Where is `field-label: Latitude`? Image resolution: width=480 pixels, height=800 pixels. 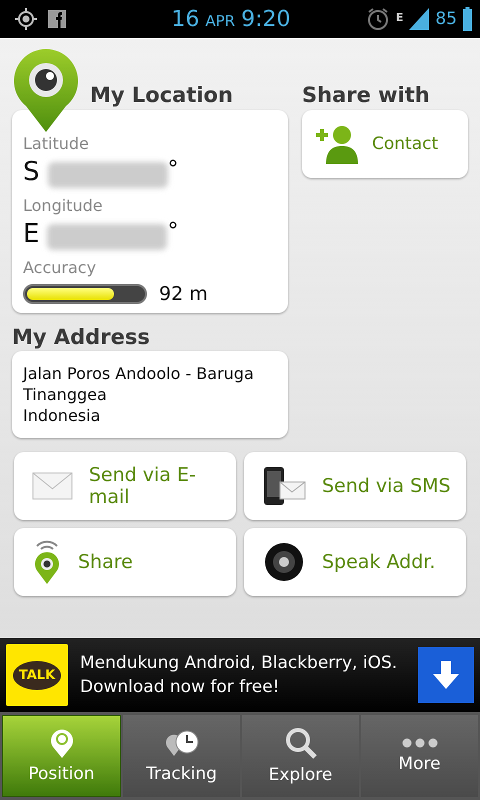
field-label: Latitude is located at coordinates (56, 143).